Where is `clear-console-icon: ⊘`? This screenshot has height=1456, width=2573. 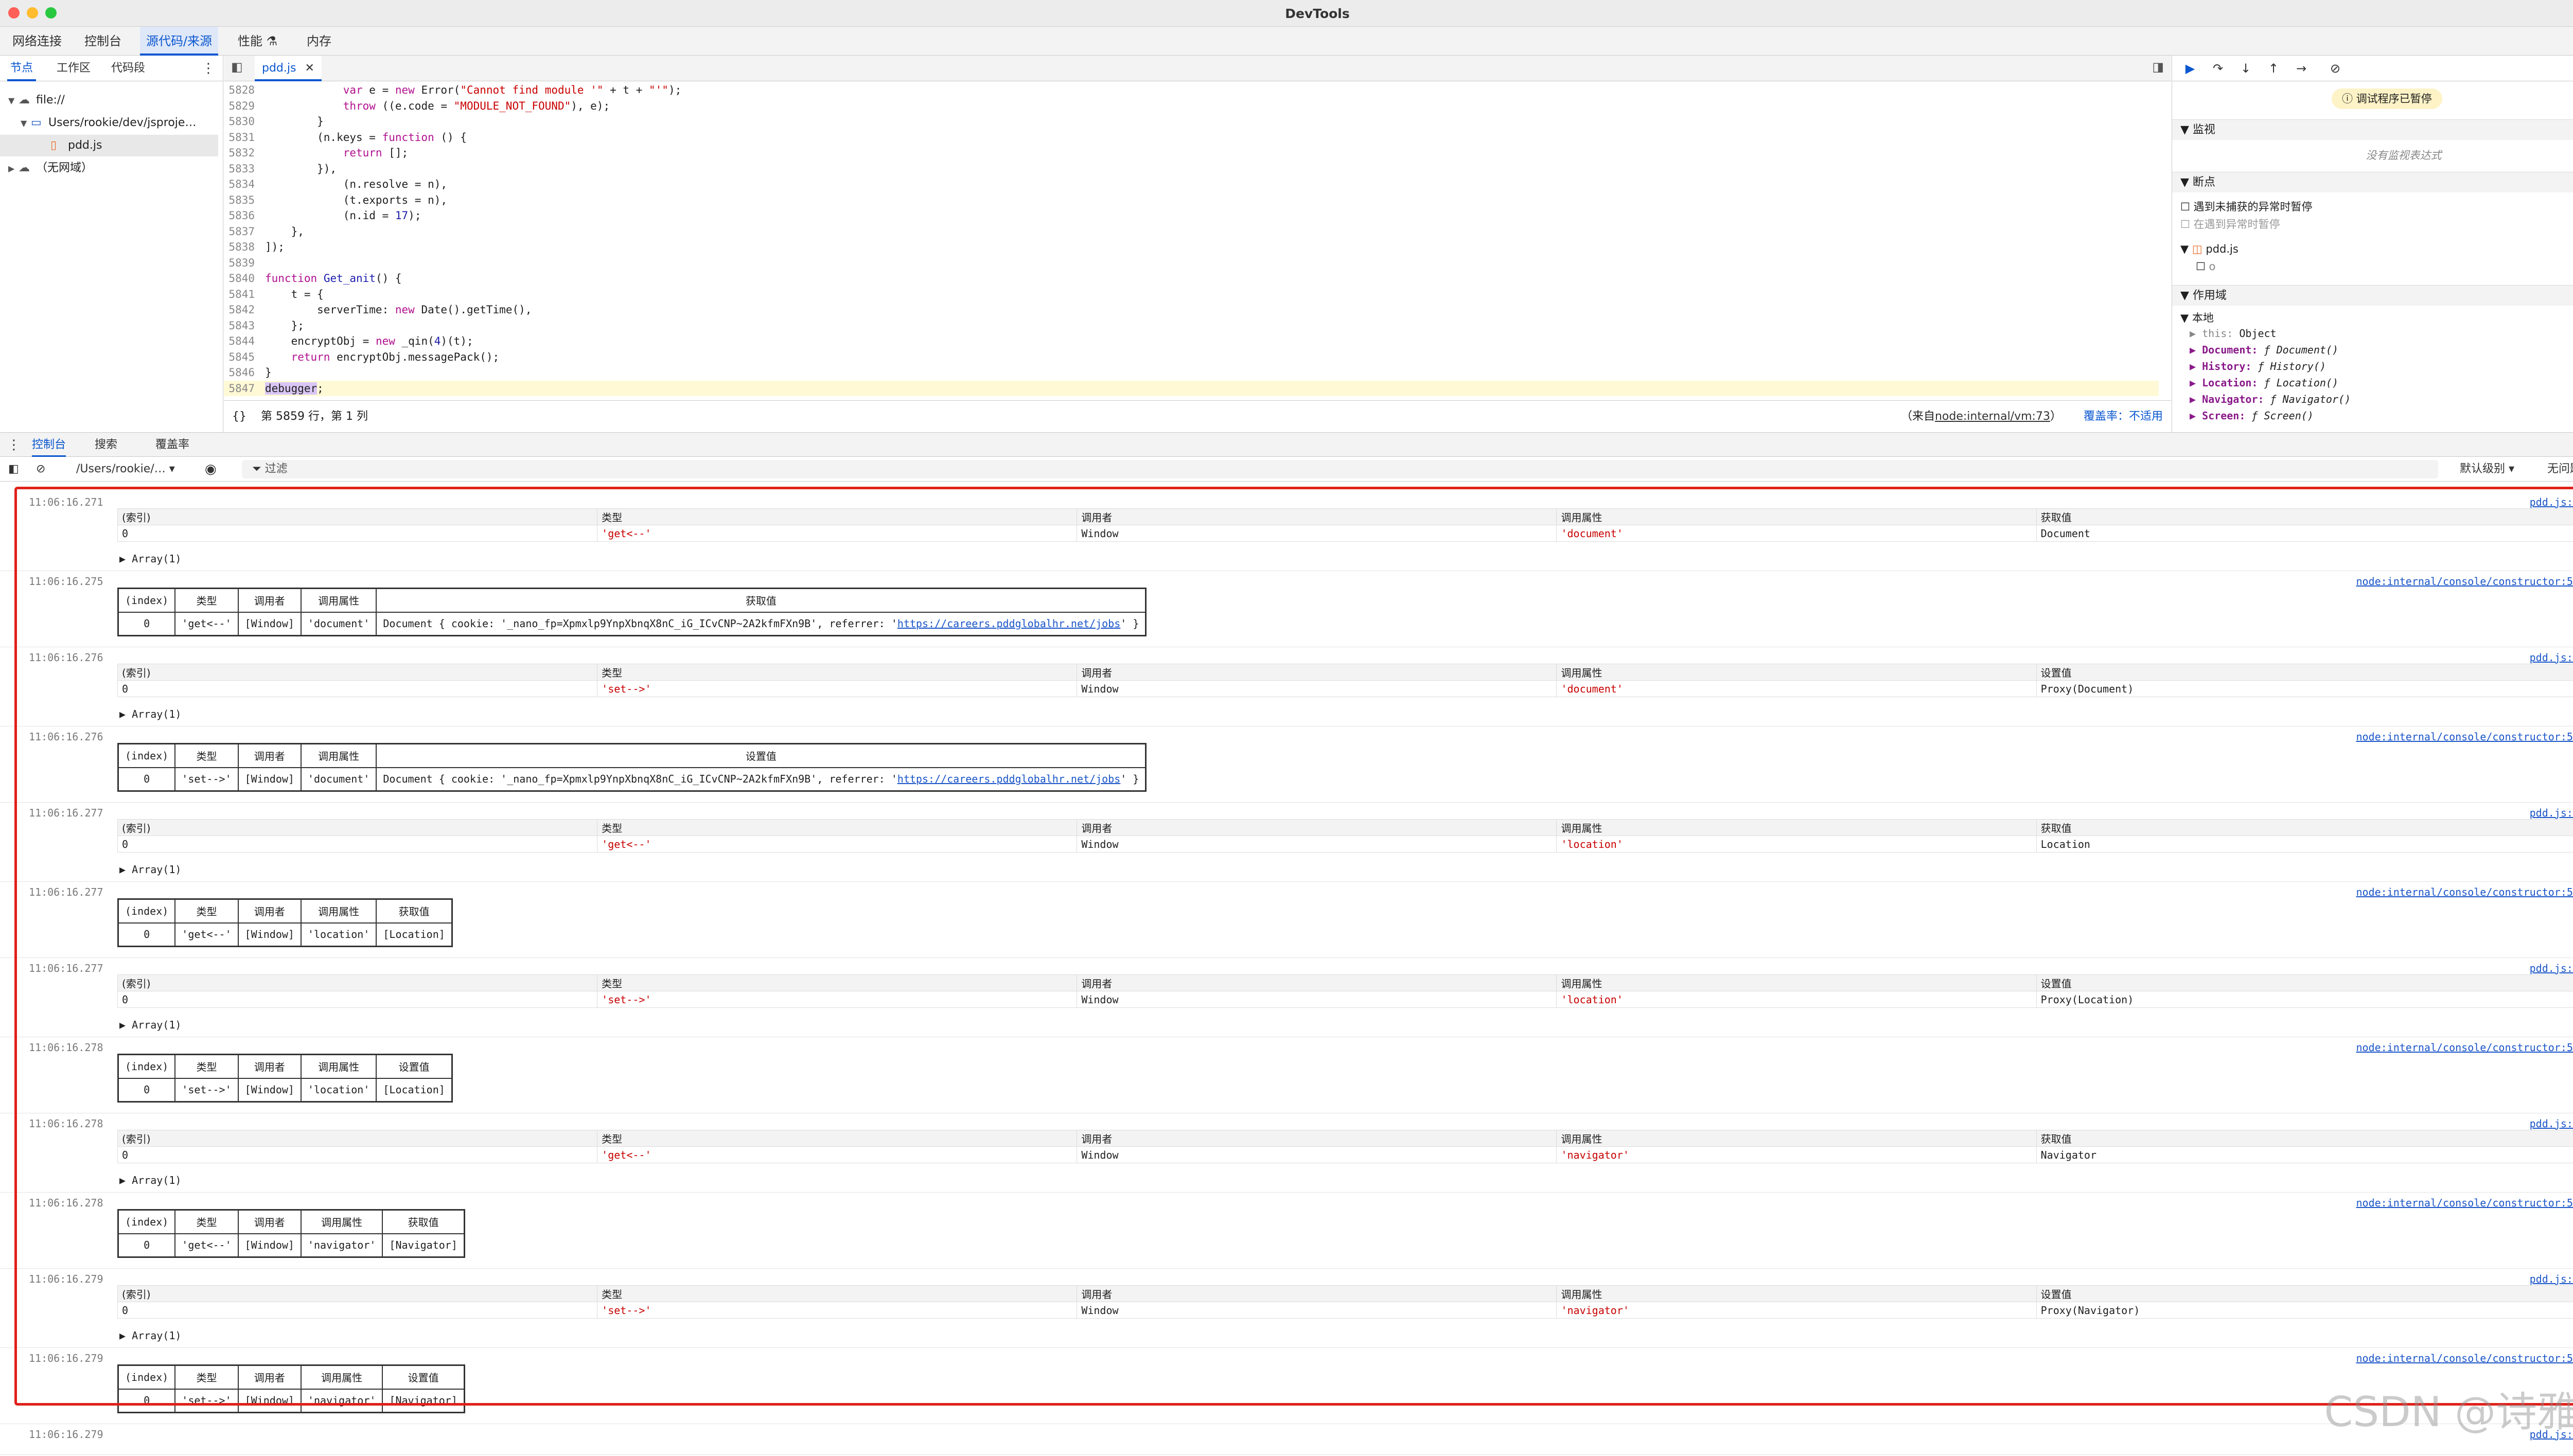 clear-console-icon: ⊘ is located at coordinates (40, 469).